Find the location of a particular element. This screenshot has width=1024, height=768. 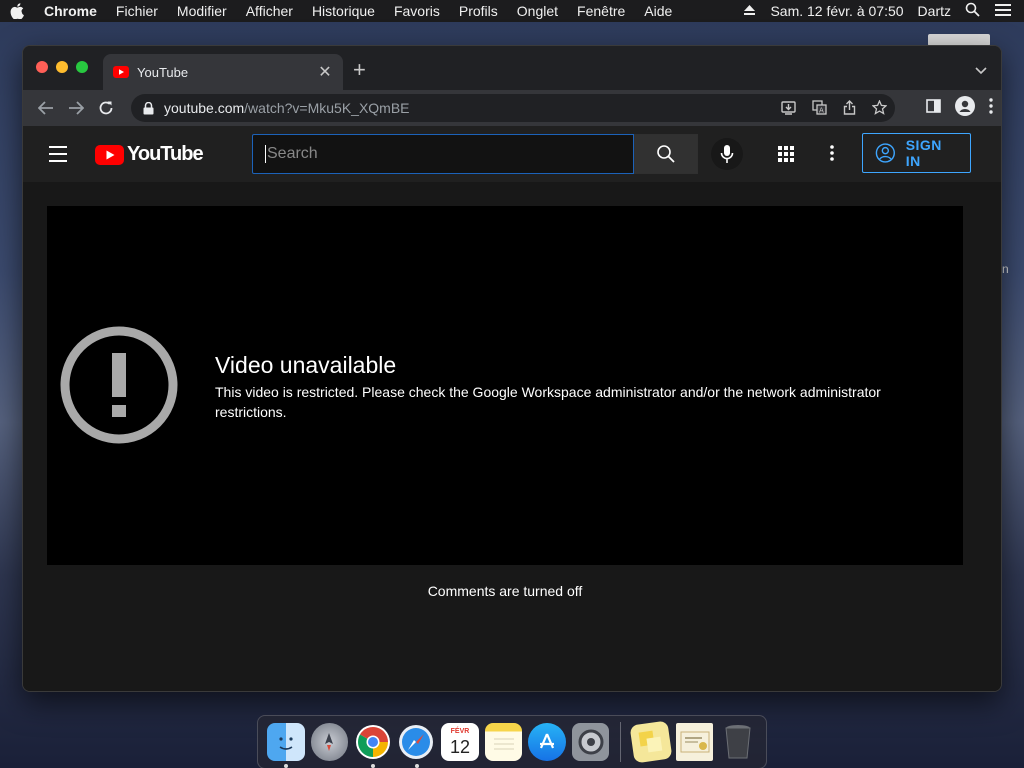

chrome-icon is located at coordinates (373, 745).